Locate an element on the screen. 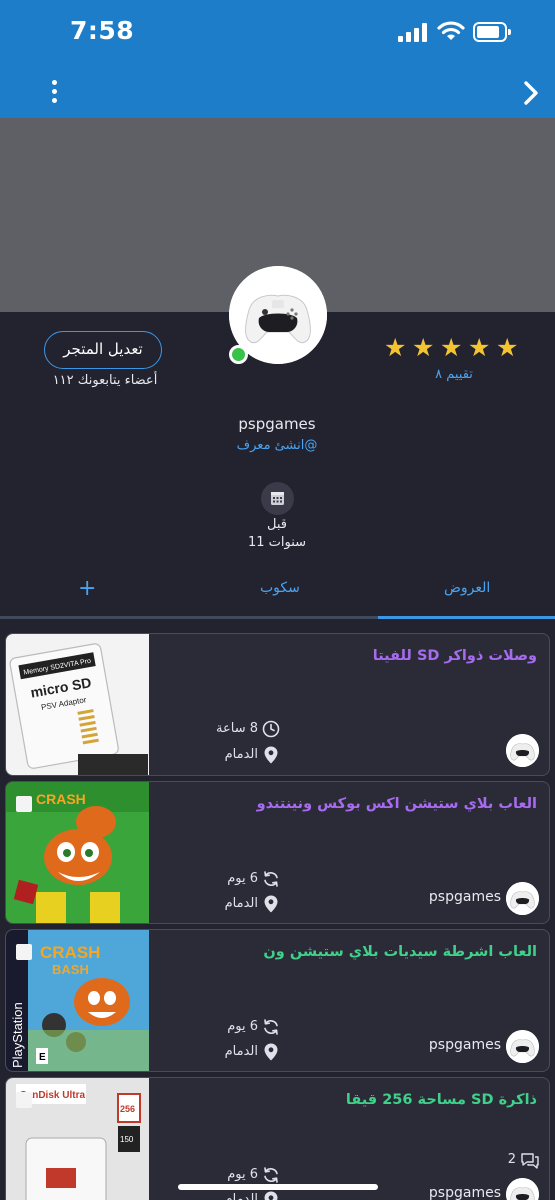 This screenshot has height=1200, width=555. listing-title: ذاكرة SD مساحة 256 قيقا is located at coordinates (347, 1100).